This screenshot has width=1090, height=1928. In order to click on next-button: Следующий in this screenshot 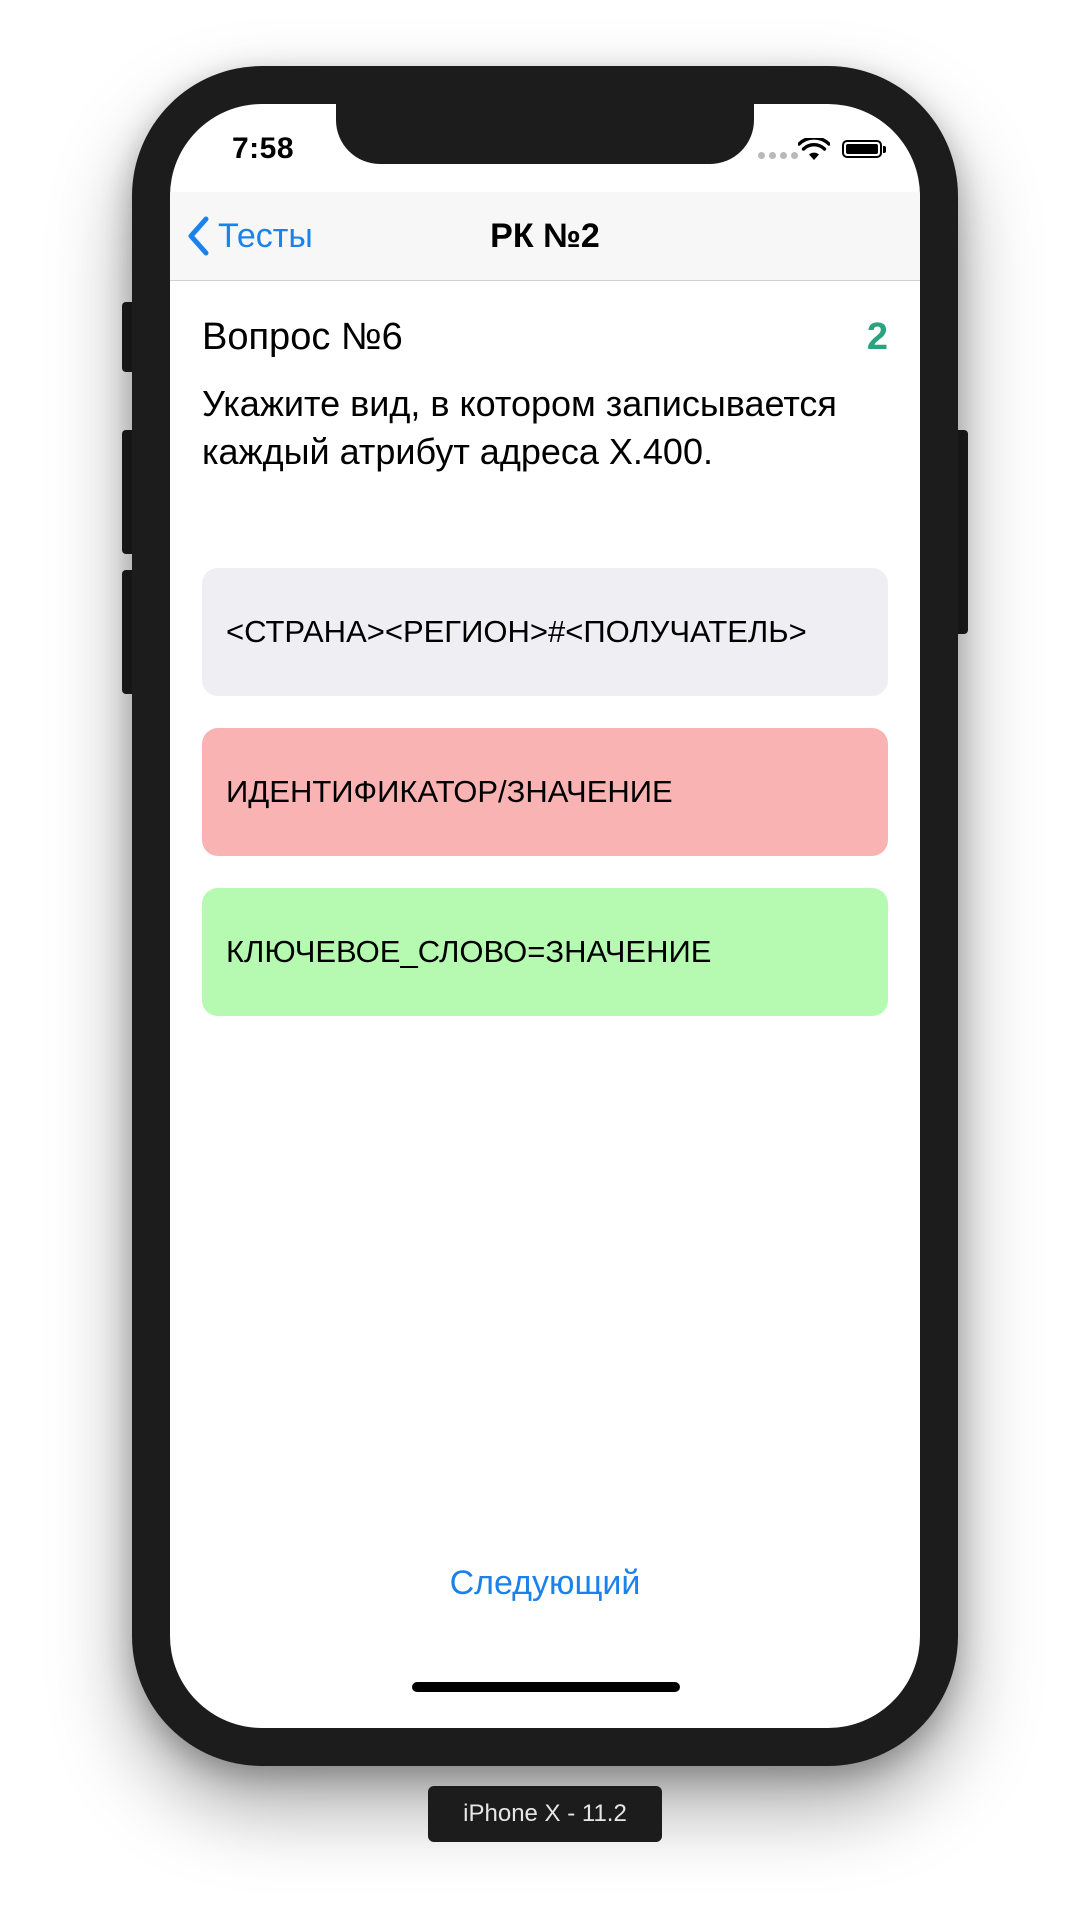, I will do `click(545, 1583)`.